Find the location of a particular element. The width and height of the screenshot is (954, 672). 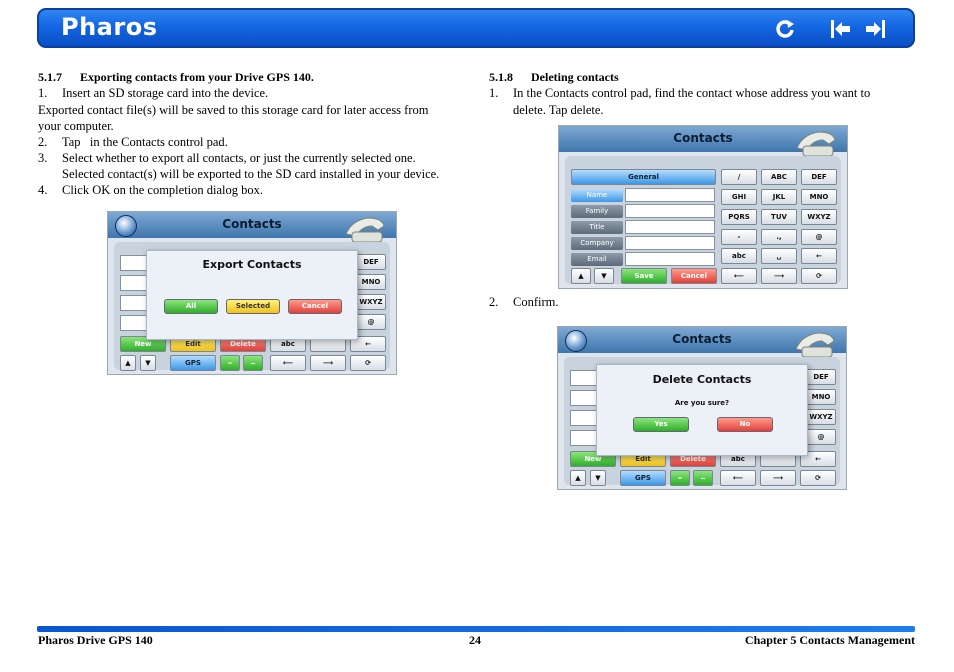

step-text: Confirm. is located at coordinates (536, 302).